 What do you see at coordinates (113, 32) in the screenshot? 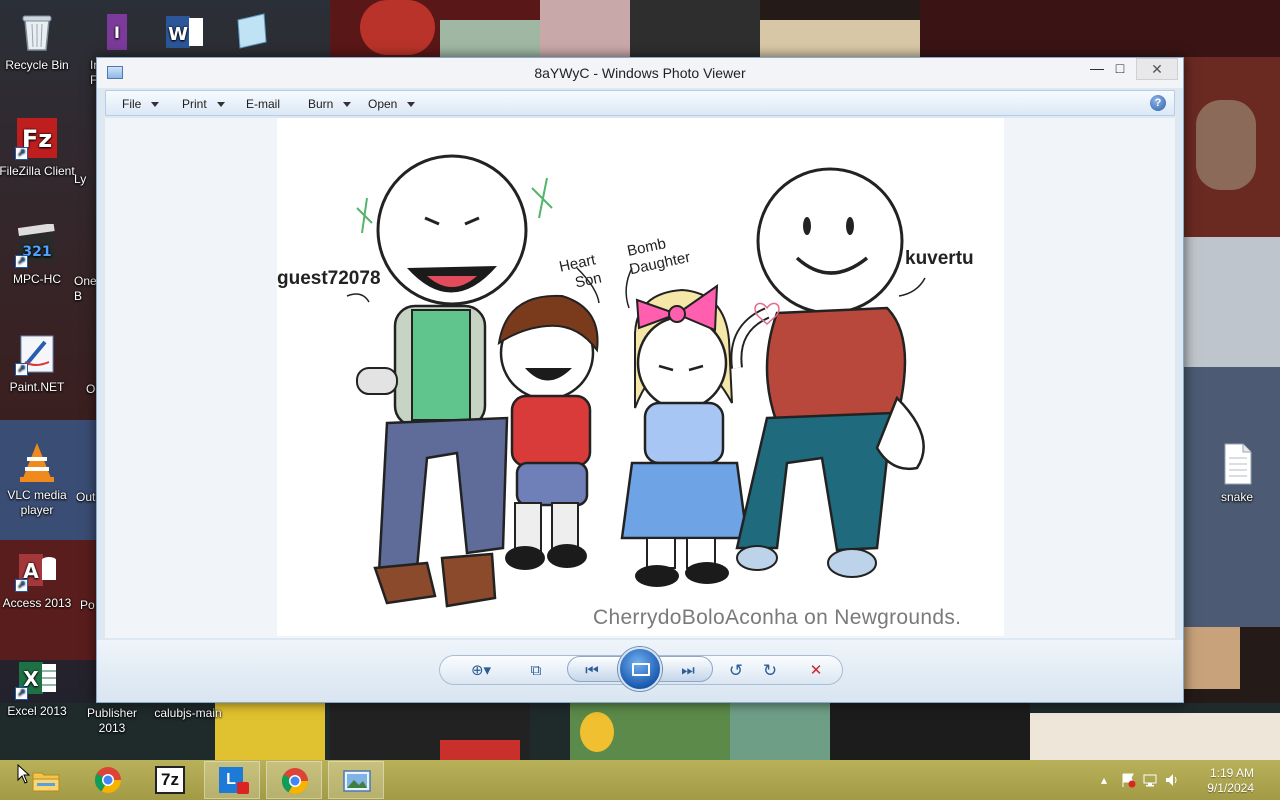
I see `infopath-icon: I` at bounding box center [113, 32].